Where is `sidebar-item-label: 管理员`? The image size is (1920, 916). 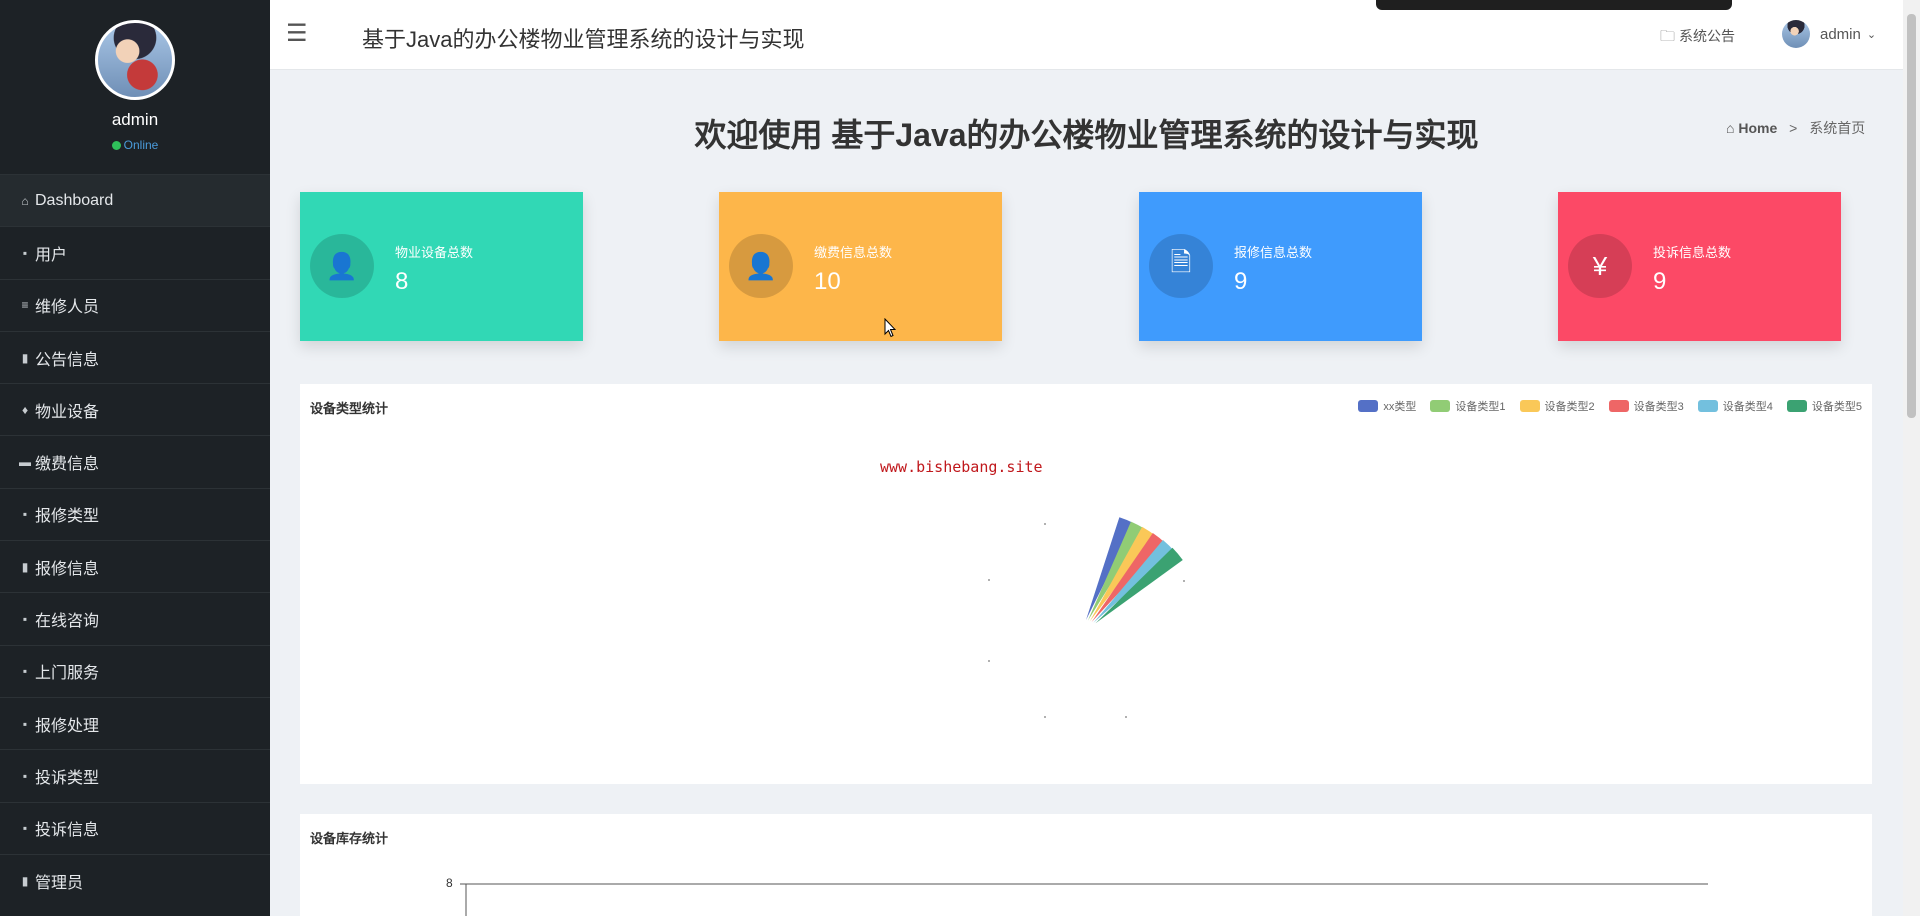 sidebar-item-label: 管理员 is located at coordinates (59, 883).